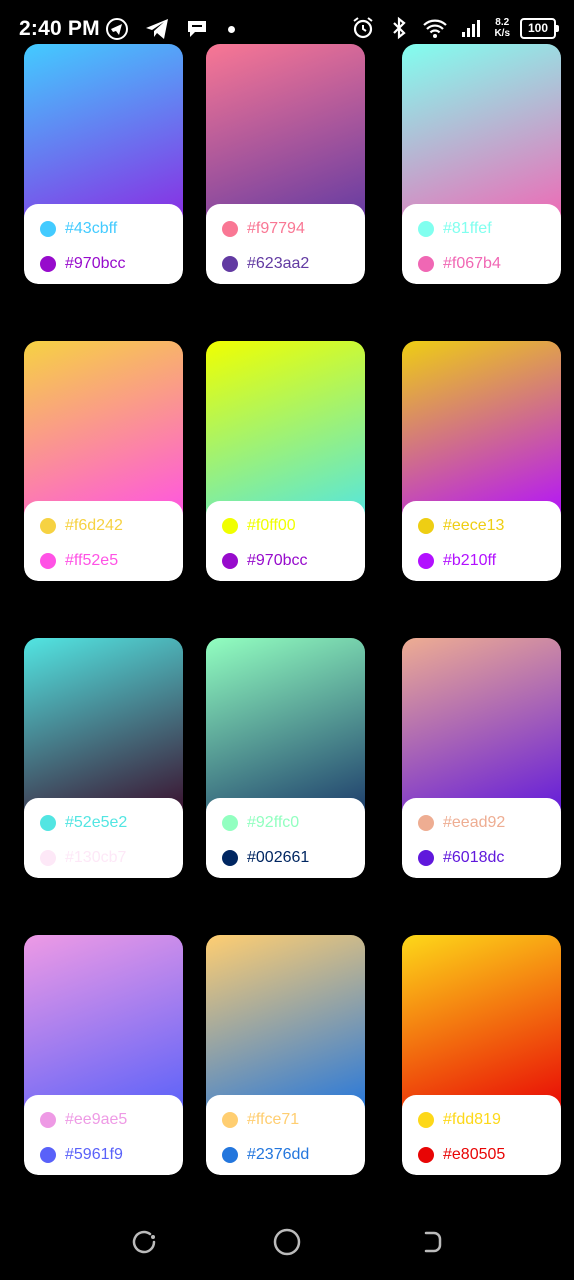 The height and width of the screenshot is (1280, 574). Describe the element at coordinates (481, 838) in the screenshot. I see `card-info: #eead92 #6018dc` at that location.